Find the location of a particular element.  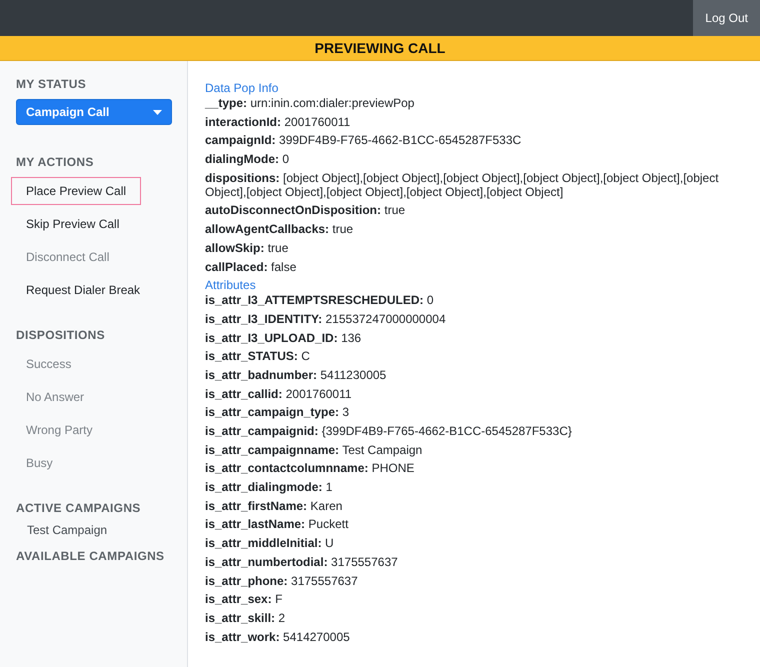

campaign-item: Test Campaign is located at coordinates (93, 530).